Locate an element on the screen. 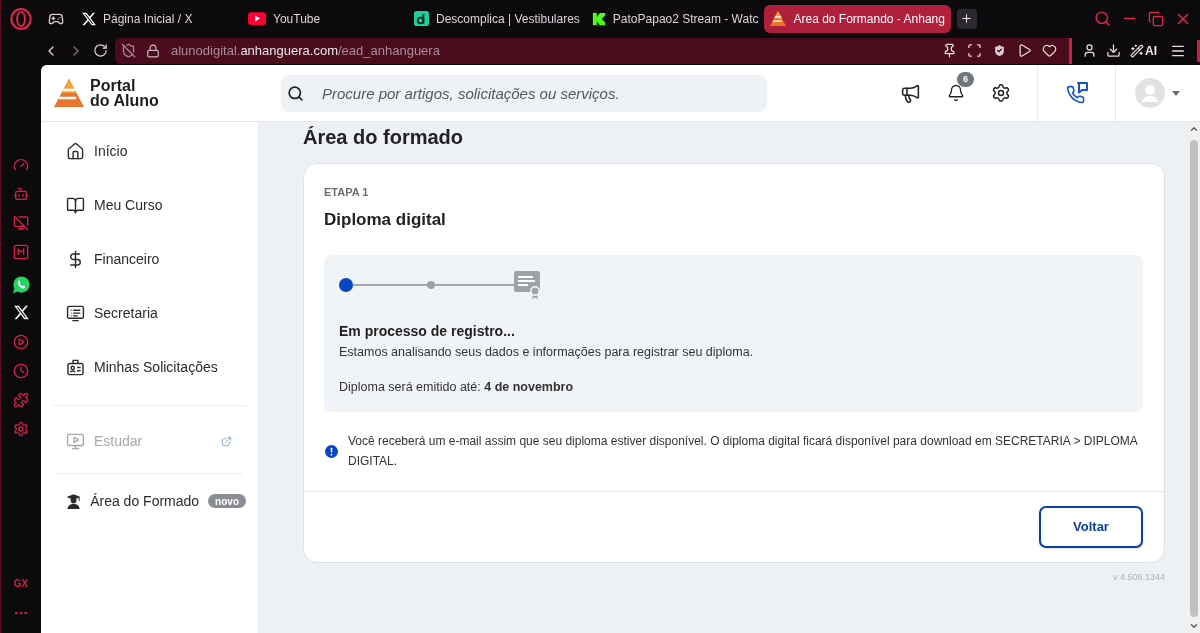 The width and height of the screenshot is (1200, 633). scrollbar-thumb is located at coordinates (1194, 378).